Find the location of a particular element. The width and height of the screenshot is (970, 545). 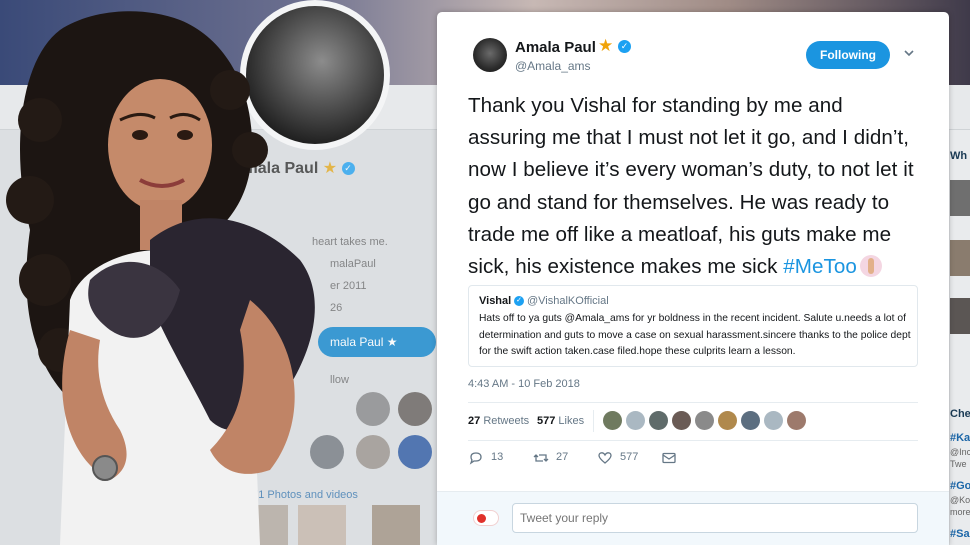

stat-separator is located at coordinates (593, 421).